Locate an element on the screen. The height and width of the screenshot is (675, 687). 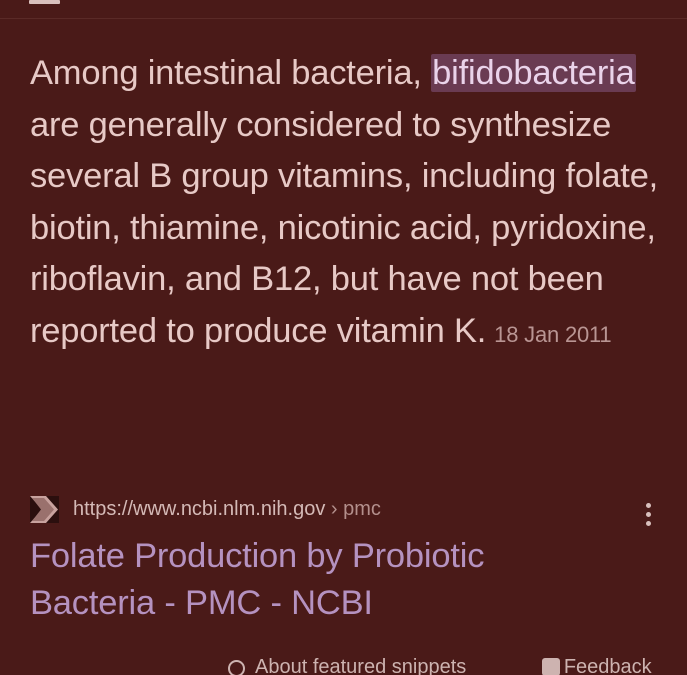
snippet-text-before: Among intestinal bacteria, is located at coordinates (231, 73).